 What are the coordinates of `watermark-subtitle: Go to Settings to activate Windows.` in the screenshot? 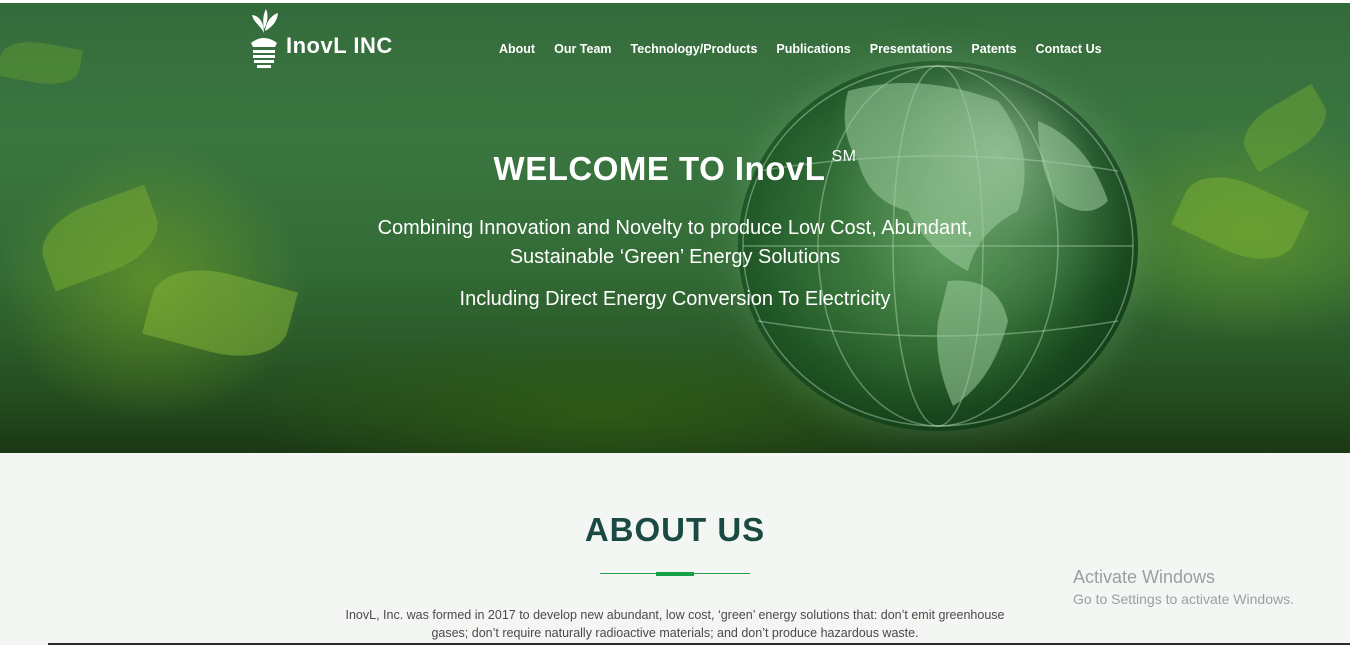 It's located at (1183, 599).